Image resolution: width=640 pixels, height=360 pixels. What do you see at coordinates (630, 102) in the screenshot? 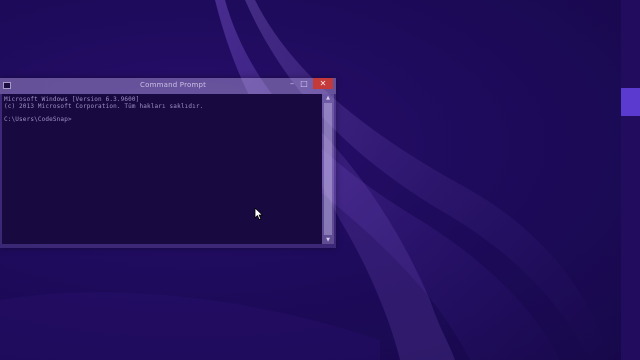
I see `right-edge-scrollbar-thumb` at bounding box center [630, 102].